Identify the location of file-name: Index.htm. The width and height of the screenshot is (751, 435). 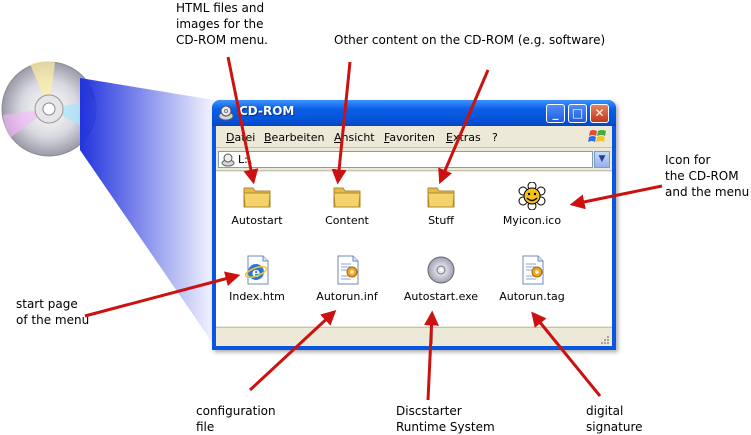
(257, 296).